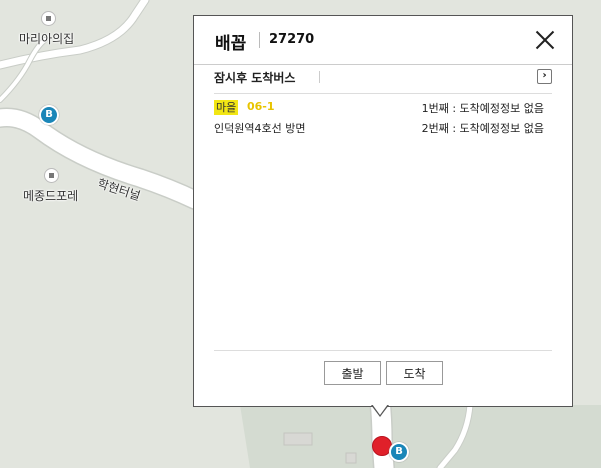  Describe the element at coordinates (259, 40) in the screenshot. I see `header-divider` at that location.